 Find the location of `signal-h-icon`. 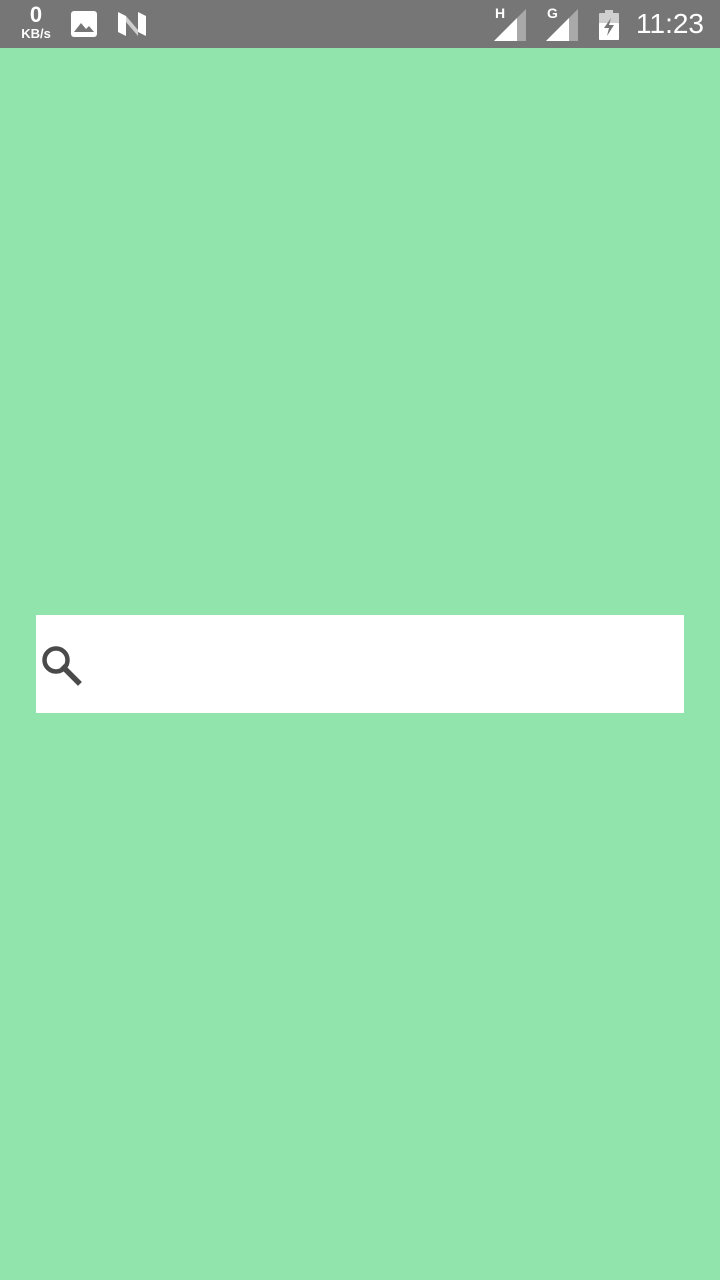

signal-h-icon is located at coordinates (510, 25).